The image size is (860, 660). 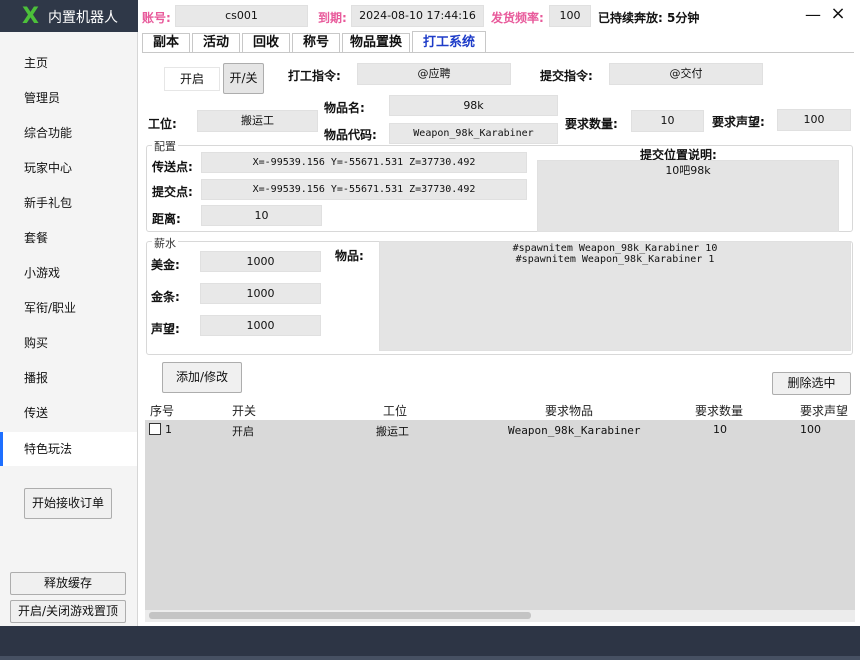 What do you see at coordinates (417, 16) in the screenshot?
I see `expiry-field: 2024-08-10 17:44:16` at bounding box center [417, 16].